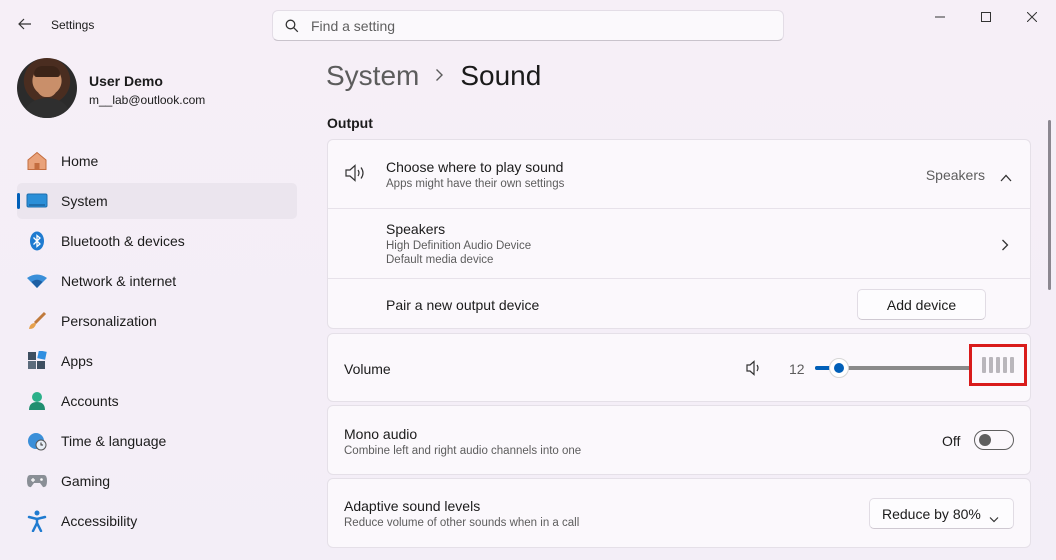 This screenshot has height=560, width=1056. I want to click on system-icon, so click(37, 201).